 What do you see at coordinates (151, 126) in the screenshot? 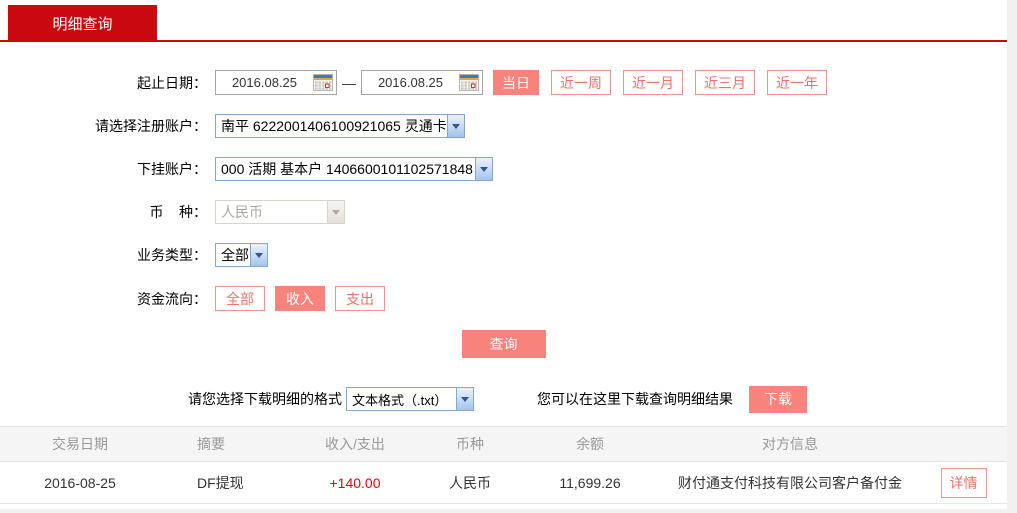
I see `registered-account-label: 请选择注册账户：` at bounding box center [151, 126].